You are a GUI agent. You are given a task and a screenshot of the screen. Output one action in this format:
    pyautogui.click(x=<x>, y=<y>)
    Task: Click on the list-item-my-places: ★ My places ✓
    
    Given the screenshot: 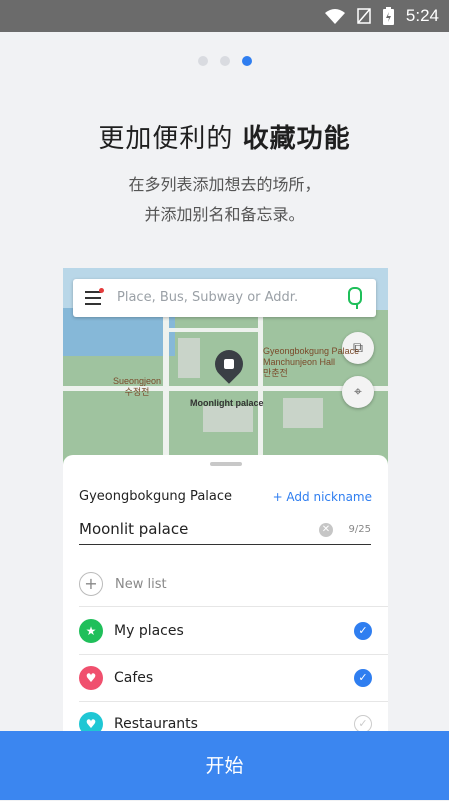 What is the action you would take?
    pyautogui.click(x=225, y=631)
    